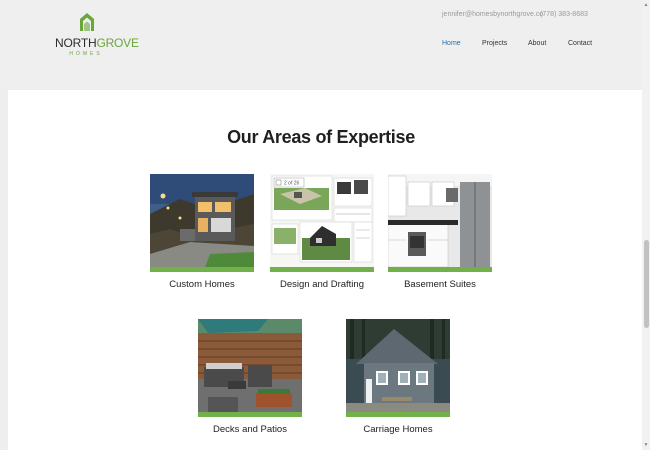 This screenshot has height=450, width=650. I want to click on brand-name-north: NORTH, so click(76, 43).